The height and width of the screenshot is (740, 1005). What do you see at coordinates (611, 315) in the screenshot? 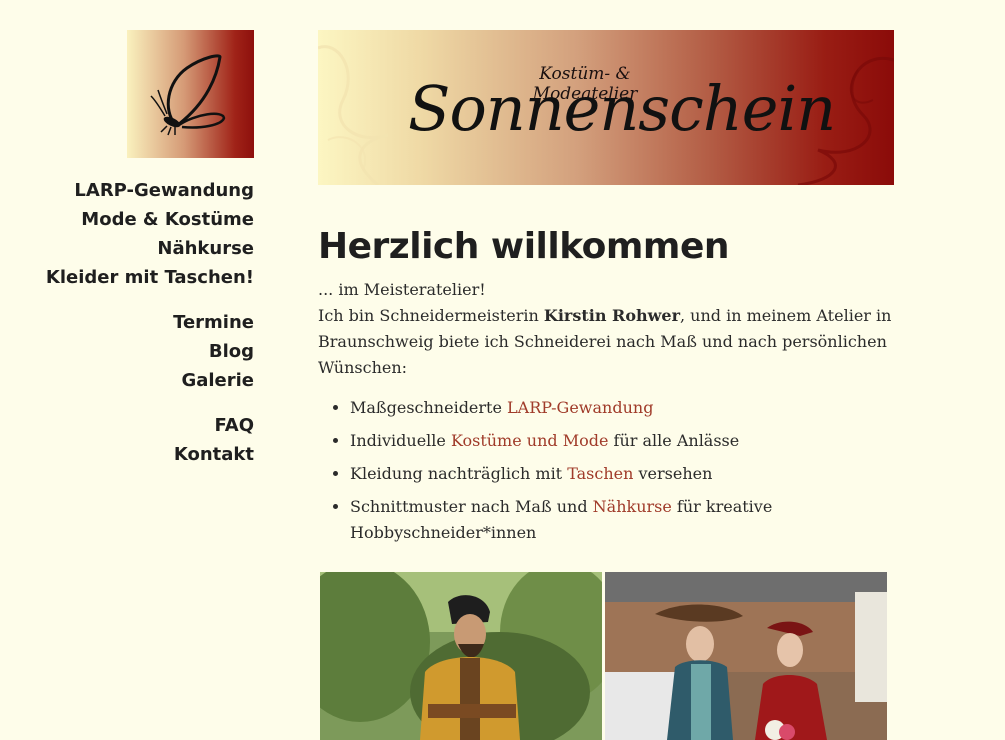
I see `owner-name: Kirstin Rohwer` at bounding box center [611, 315].